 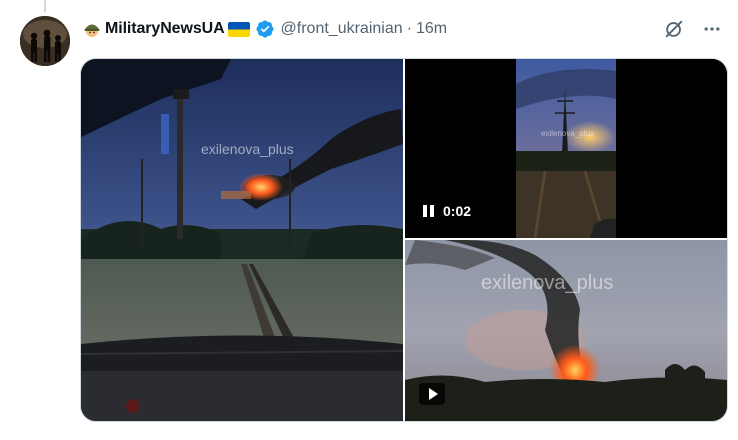 I want to click on author-handle: @front_ukrainian, so click(x=342, y=29).